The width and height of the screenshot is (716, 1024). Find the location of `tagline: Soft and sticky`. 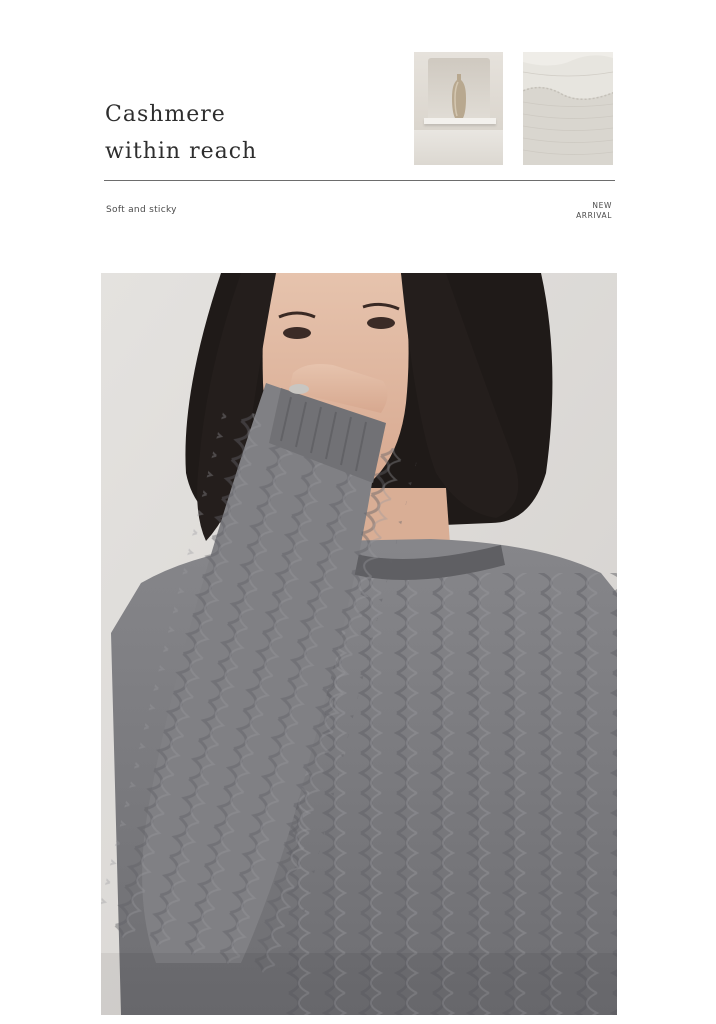

tagline: Soft and sticky is located at coordinates (141, 210).